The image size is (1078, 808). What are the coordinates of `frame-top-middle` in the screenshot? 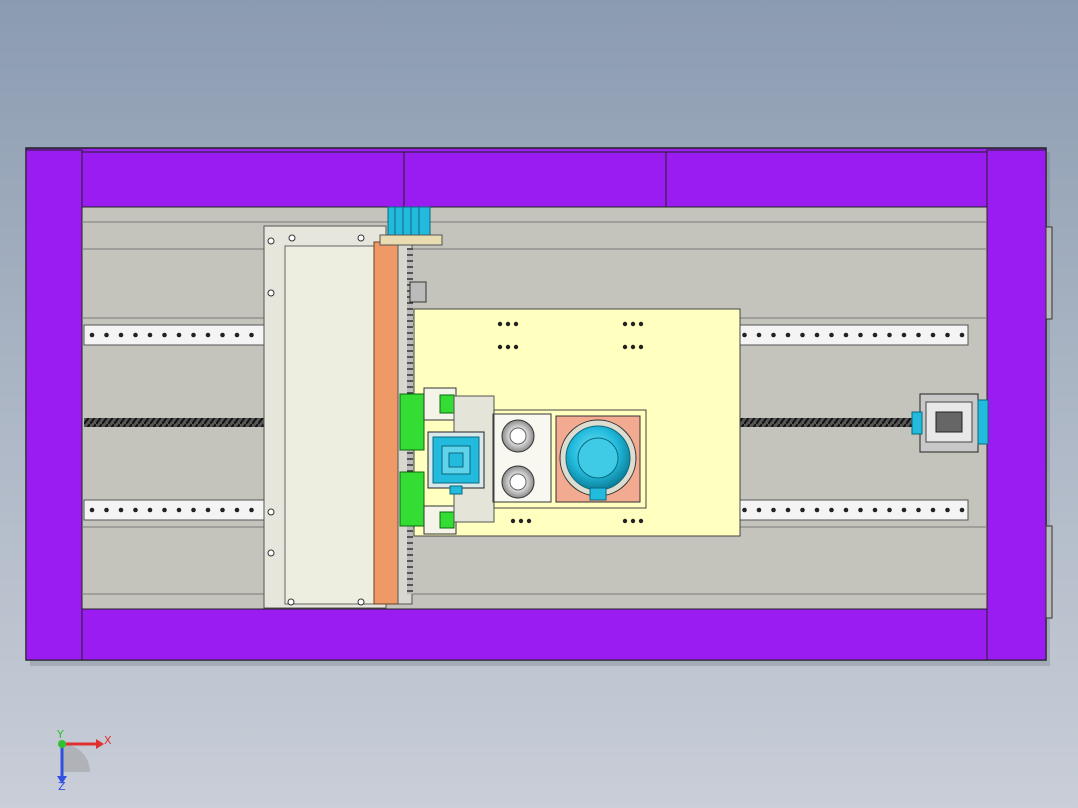 It's located at (535, 179).